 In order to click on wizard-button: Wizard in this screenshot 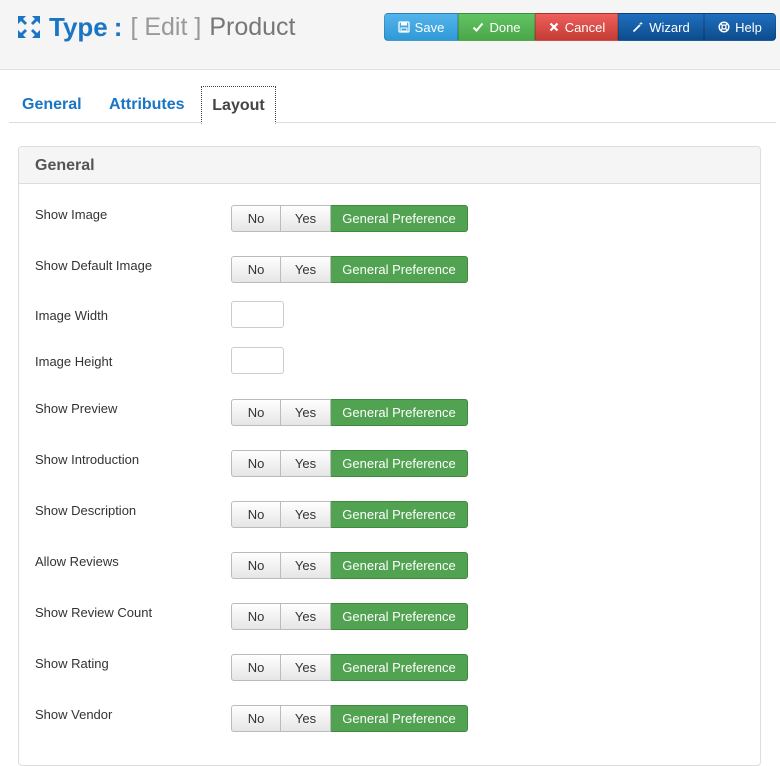, I will do `click(661, 27)`.